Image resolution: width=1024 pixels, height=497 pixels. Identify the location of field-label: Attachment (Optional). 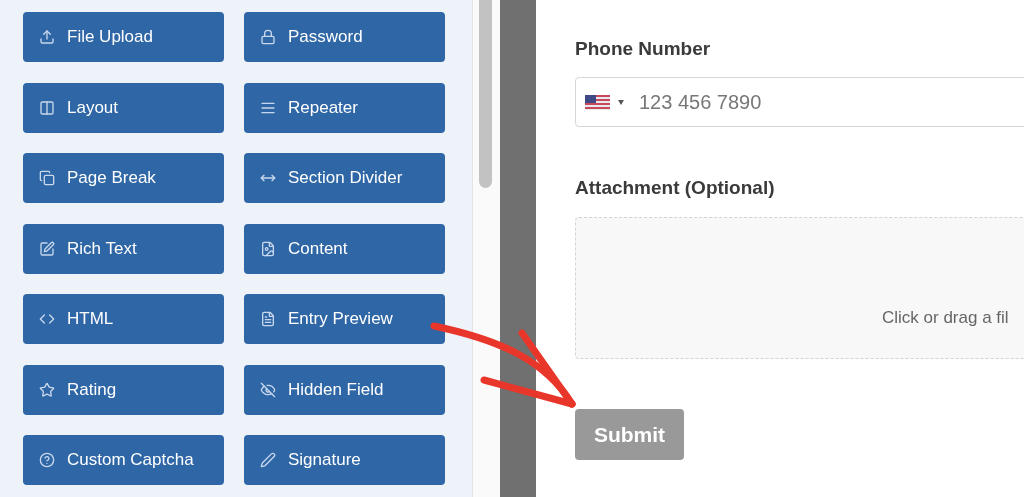
(675, 187).